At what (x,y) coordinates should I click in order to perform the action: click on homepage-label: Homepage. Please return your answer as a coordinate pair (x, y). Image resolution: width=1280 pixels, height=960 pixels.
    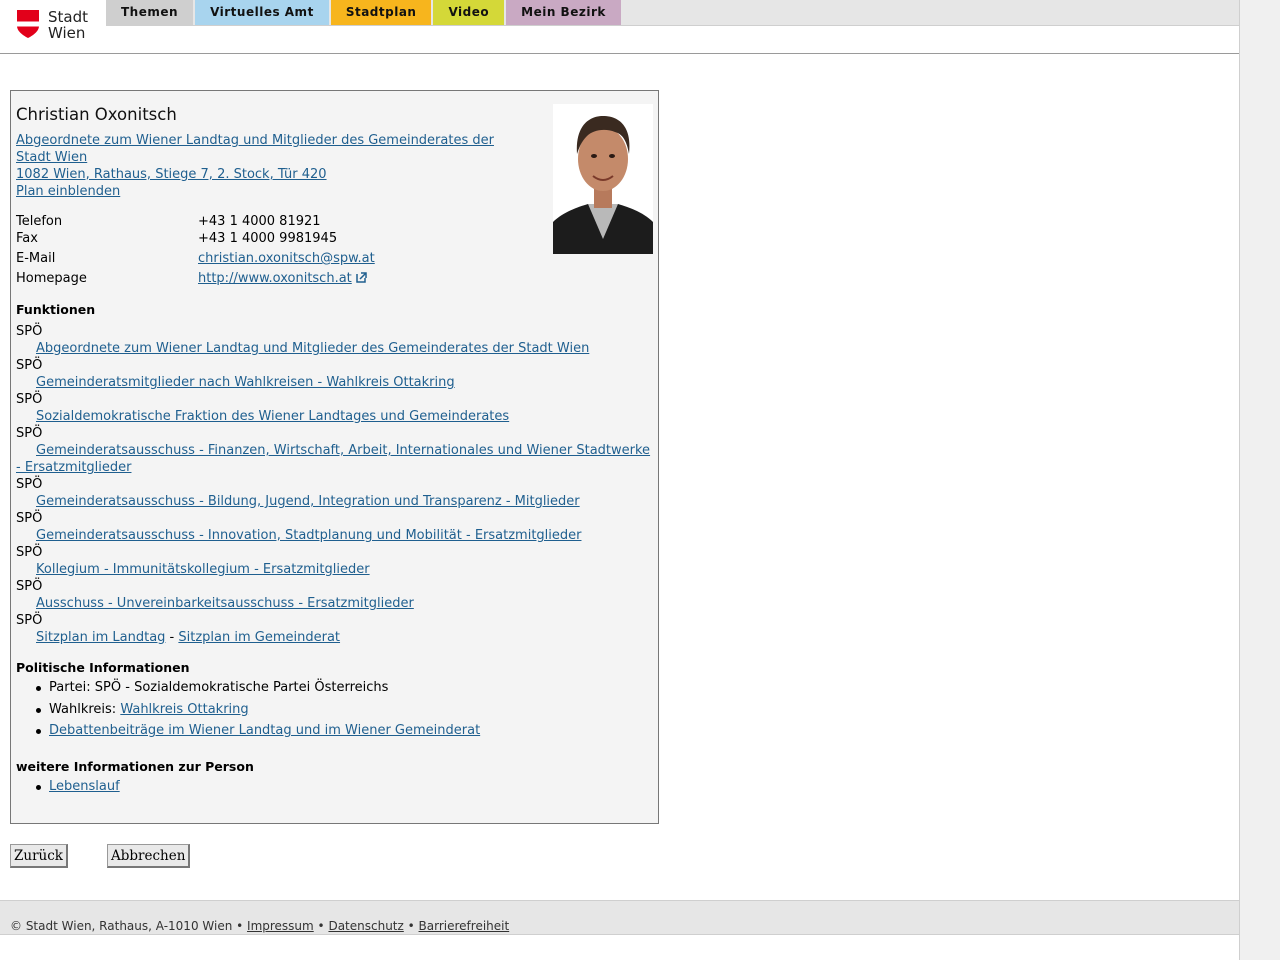
    Looking at the image, I should click on (51, 278).